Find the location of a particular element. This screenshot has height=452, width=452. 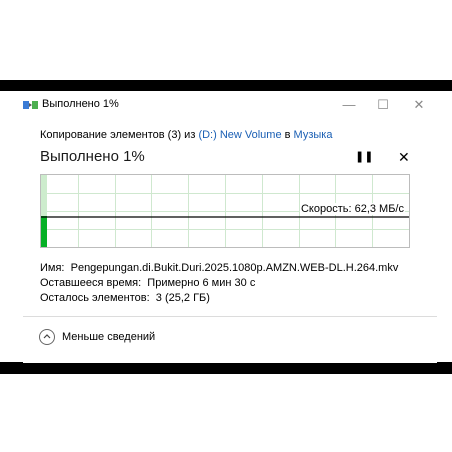

letterbox-top is located at coordinates (226, 85).